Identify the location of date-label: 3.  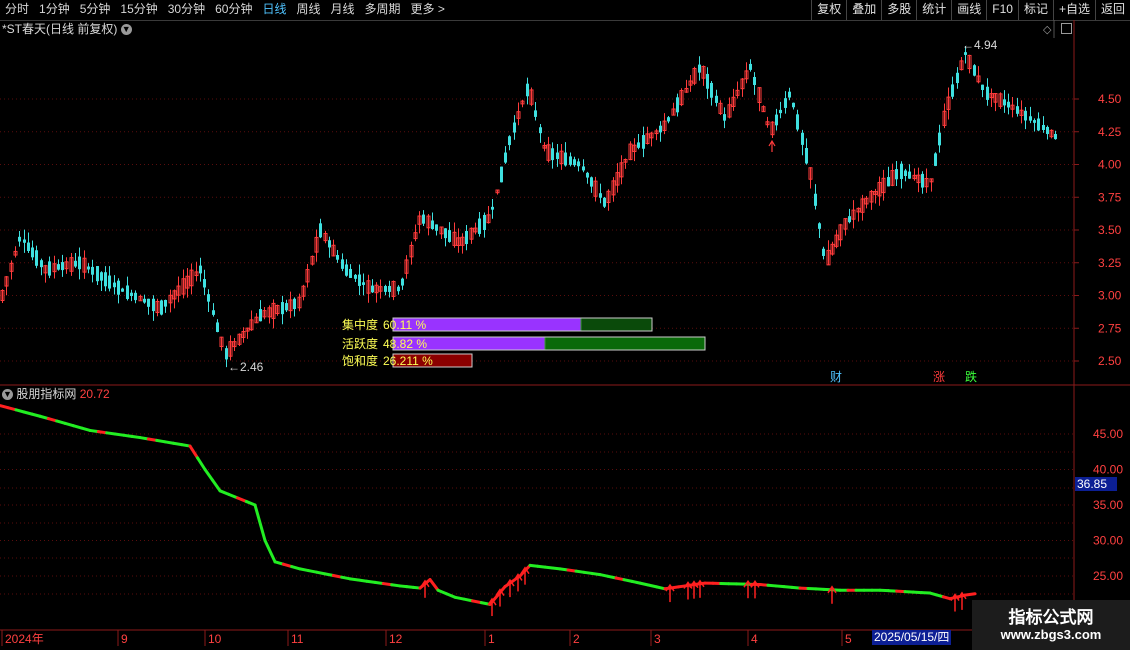
(657, 639).